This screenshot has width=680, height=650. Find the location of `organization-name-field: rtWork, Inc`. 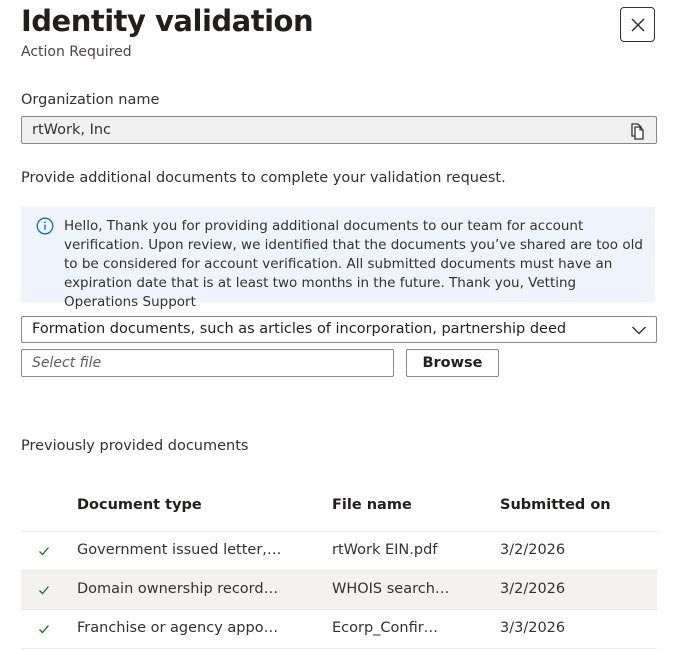

organization-name-field: rtWork, Inc is located at coordinates (339, 130).